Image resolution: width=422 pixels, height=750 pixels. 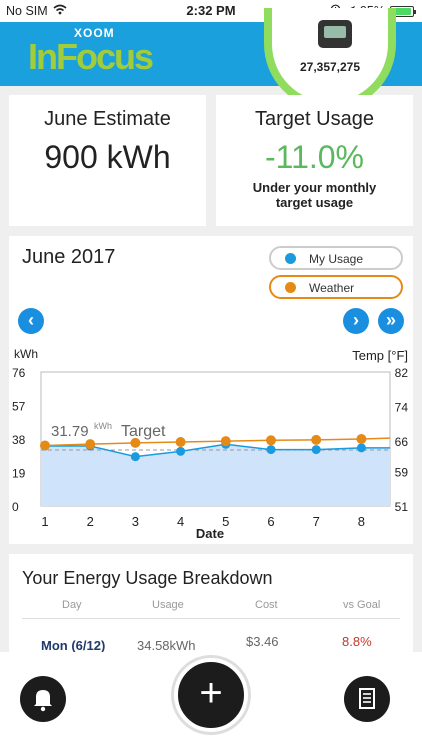 What do you see at coordinates (330, 67) in the screenshot?
I see `device-count: 27,357,275` at bounding box center [330, 67].